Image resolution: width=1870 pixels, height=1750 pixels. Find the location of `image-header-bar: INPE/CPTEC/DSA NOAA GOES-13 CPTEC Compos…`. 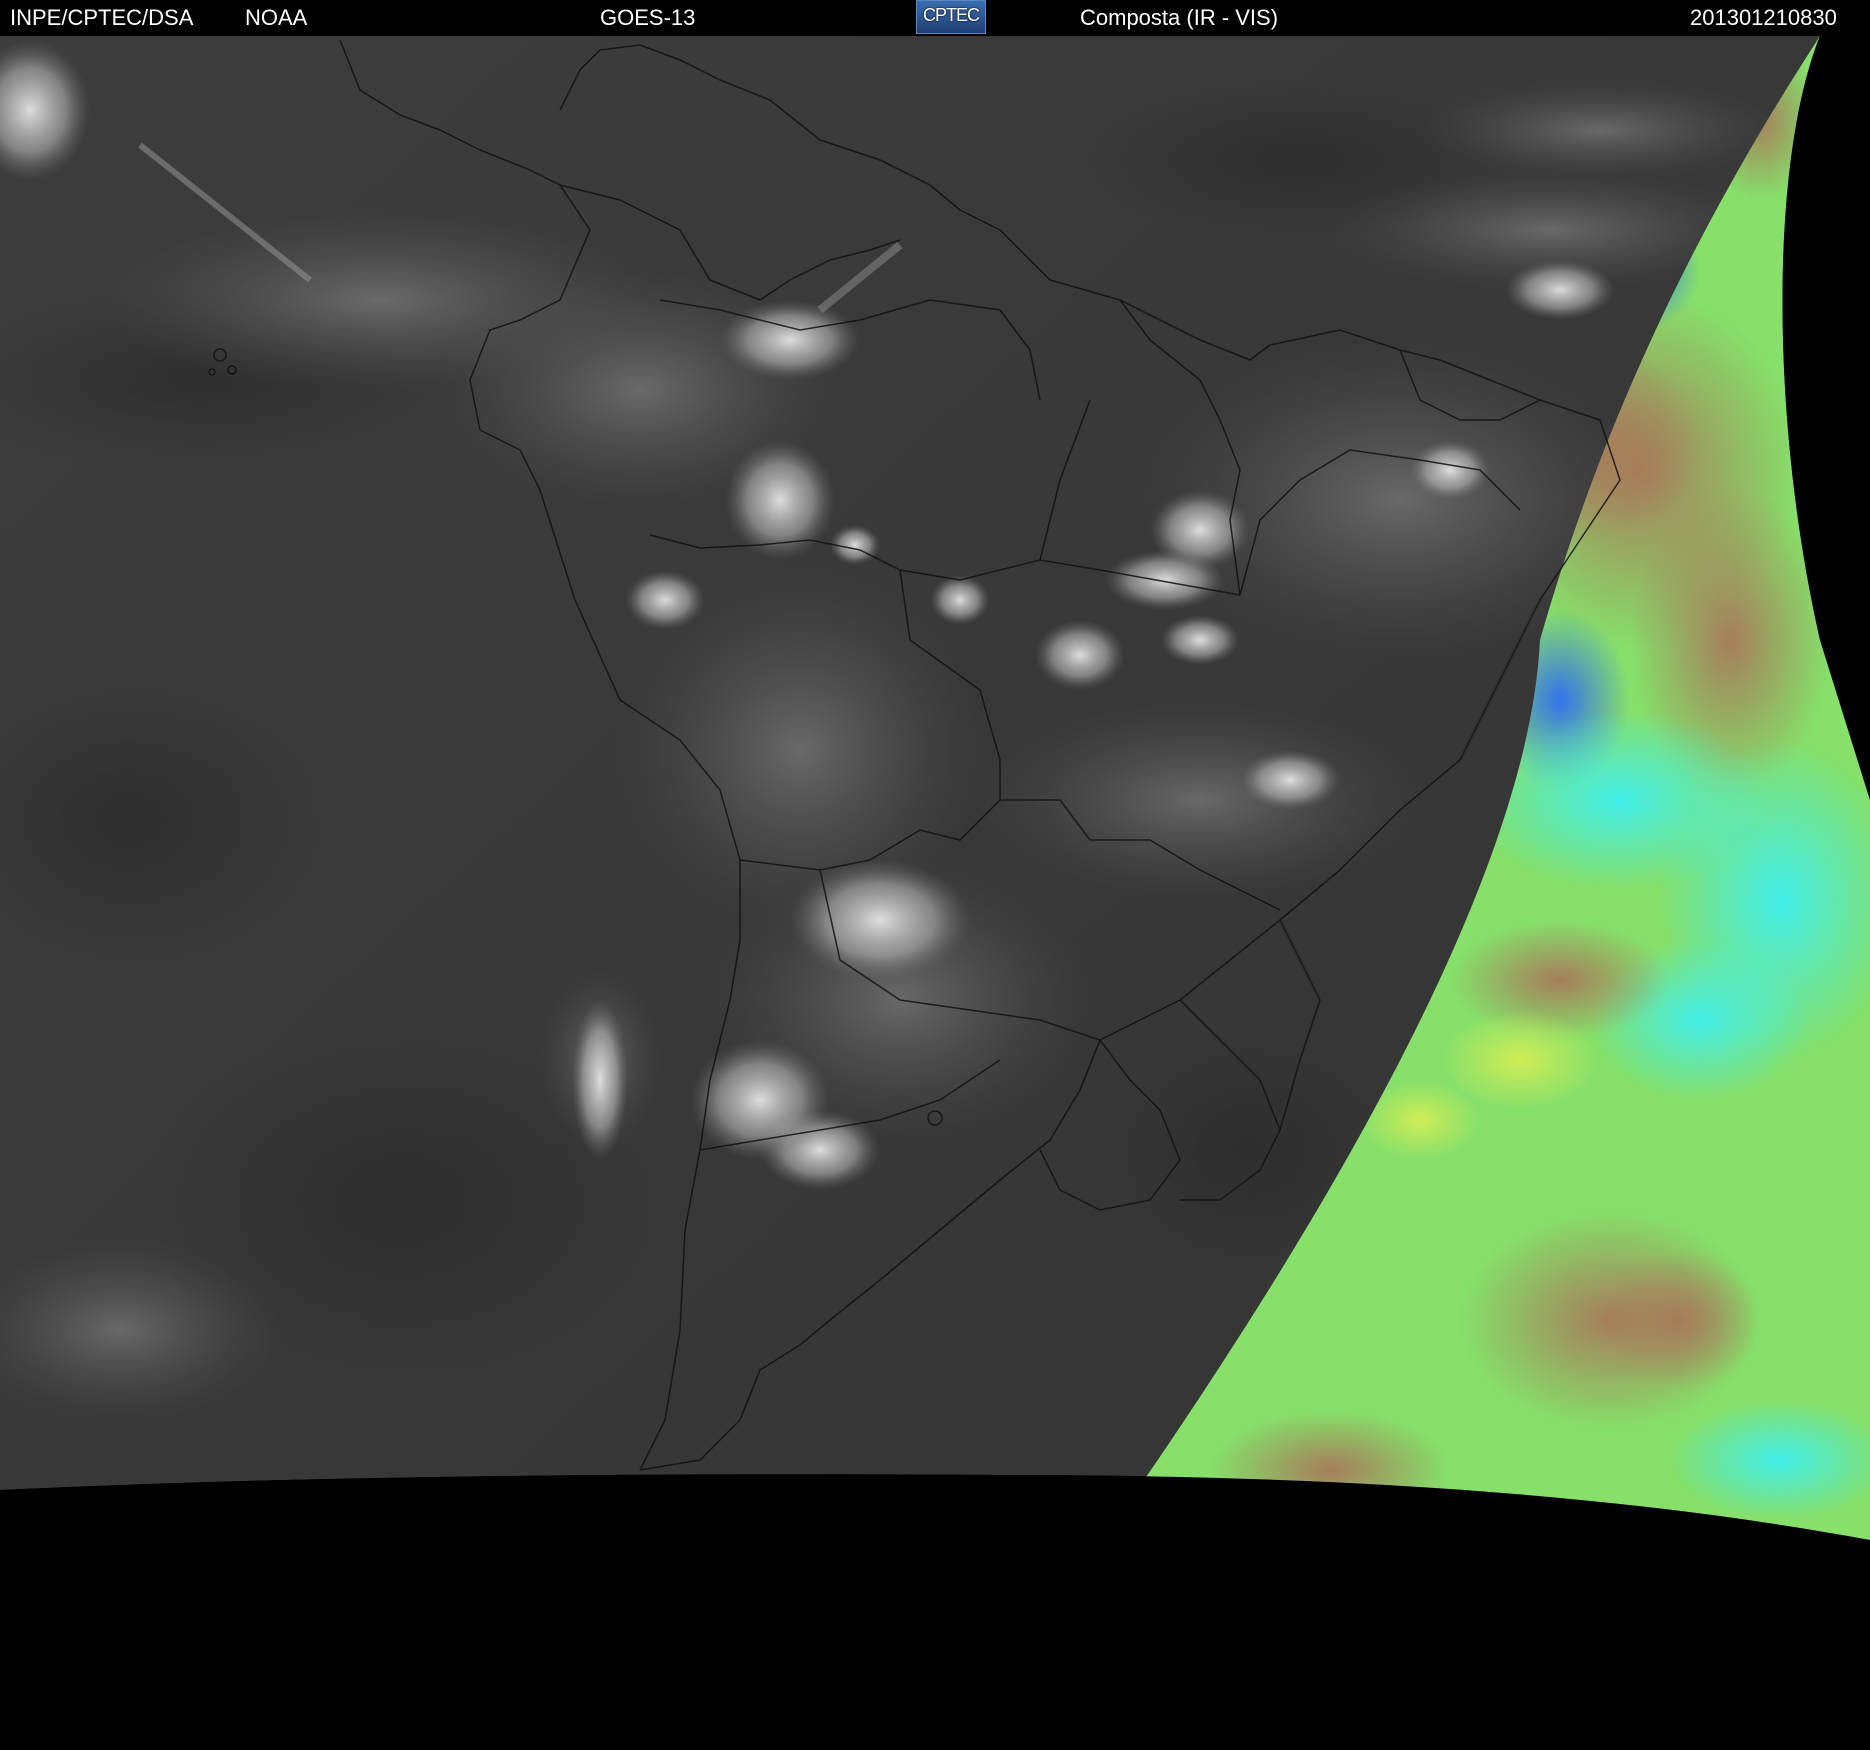

image-header-bar: INPE/CPTEC/DSA NOAA GOES-13 CPTEC Compos… is located at coordinates (935, 18).